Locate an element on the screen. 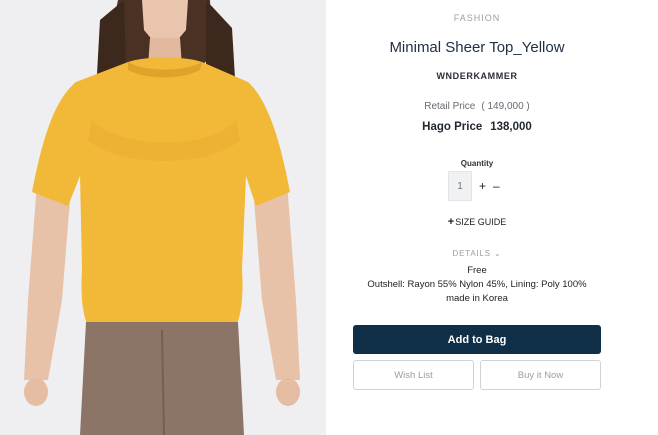  hago-price: Hago Price 138,000 is located at coordinates (477, 127).